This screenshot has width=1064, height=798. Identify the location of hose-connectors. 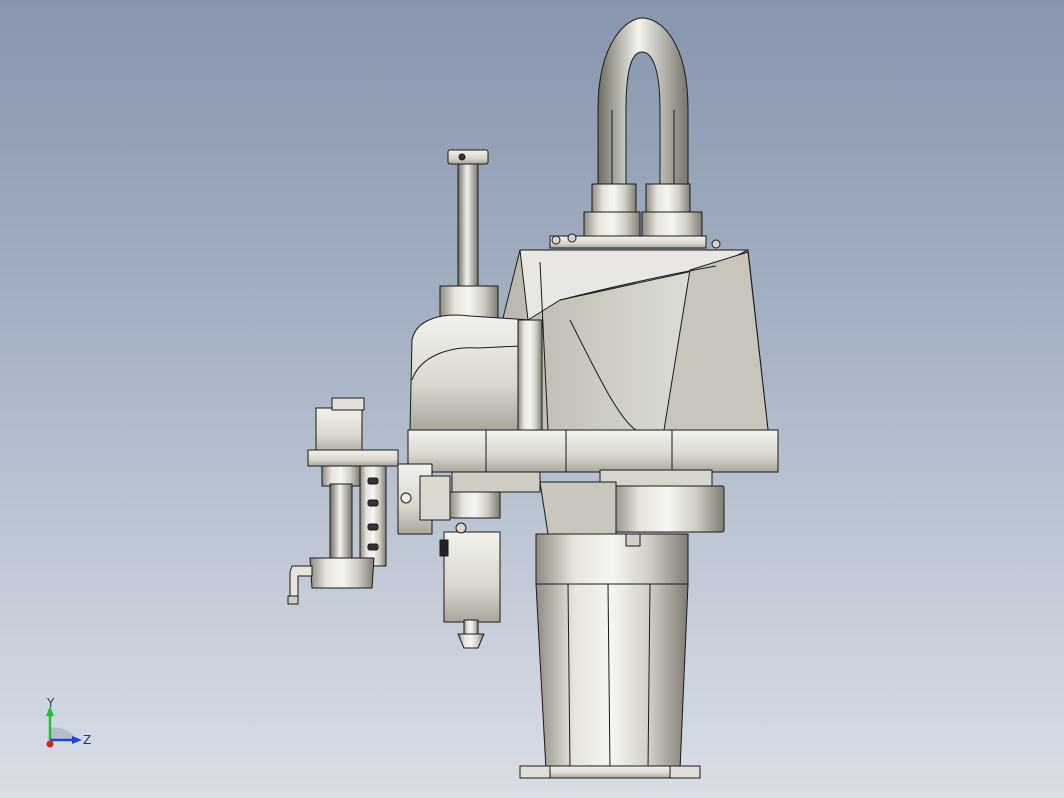
(635, 216).